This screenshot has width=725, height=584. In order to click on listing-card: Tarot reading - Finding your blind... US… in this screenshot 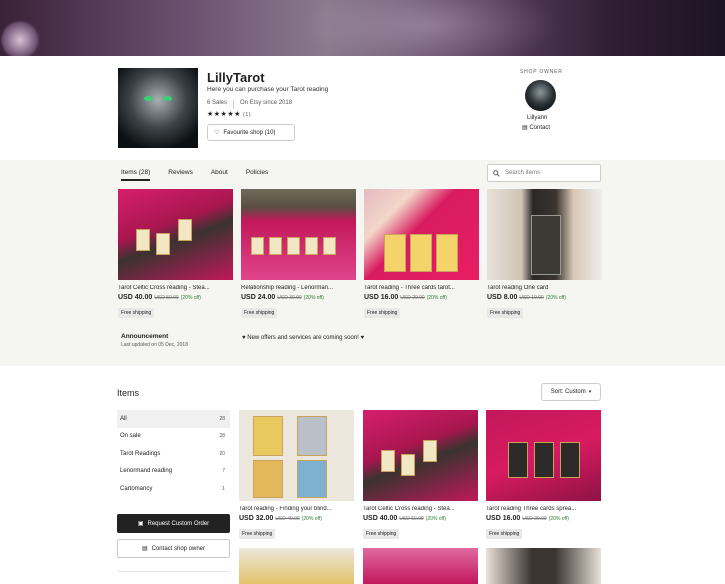, I will do `click(296, 475)`.